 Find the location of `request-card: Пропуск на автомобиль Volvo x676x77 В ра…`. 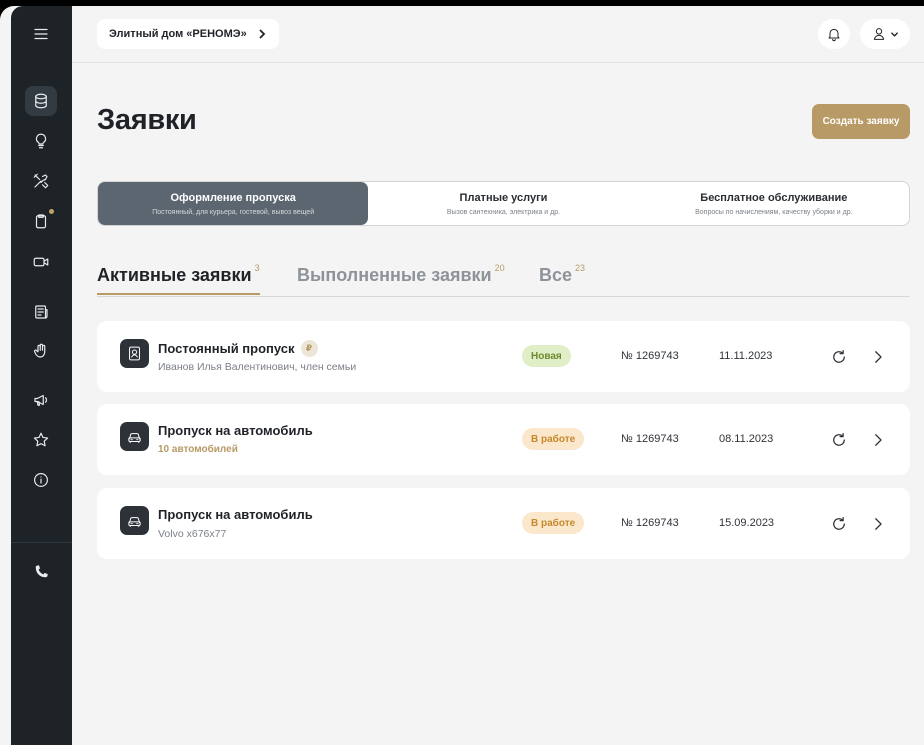

request-card: Пропуск на автомобиль Volvo x676x77 В ра… is located at coordinates (503, 523).